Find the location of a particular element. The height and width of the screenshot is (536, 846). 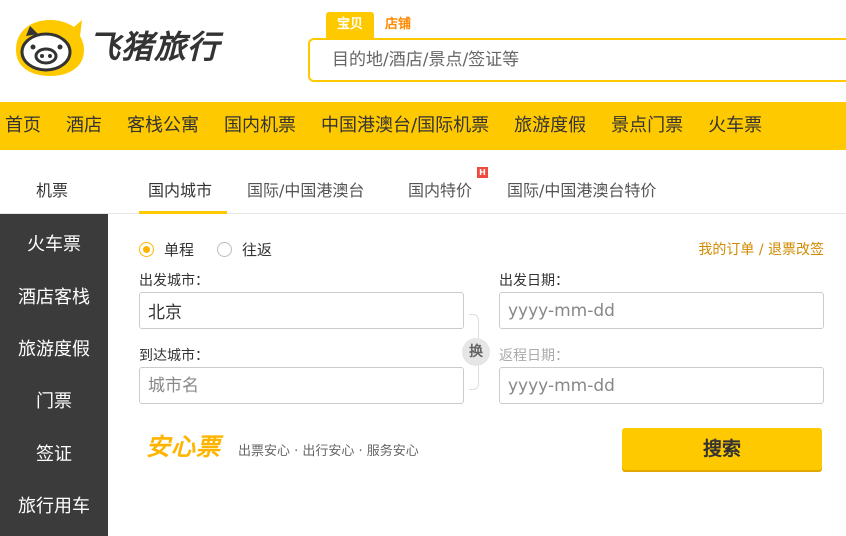

subnav: 机票 国内城市 国际/中国港澳台 国内特价 国际/中国港澳台特价 is located at coordinates (423, 182).